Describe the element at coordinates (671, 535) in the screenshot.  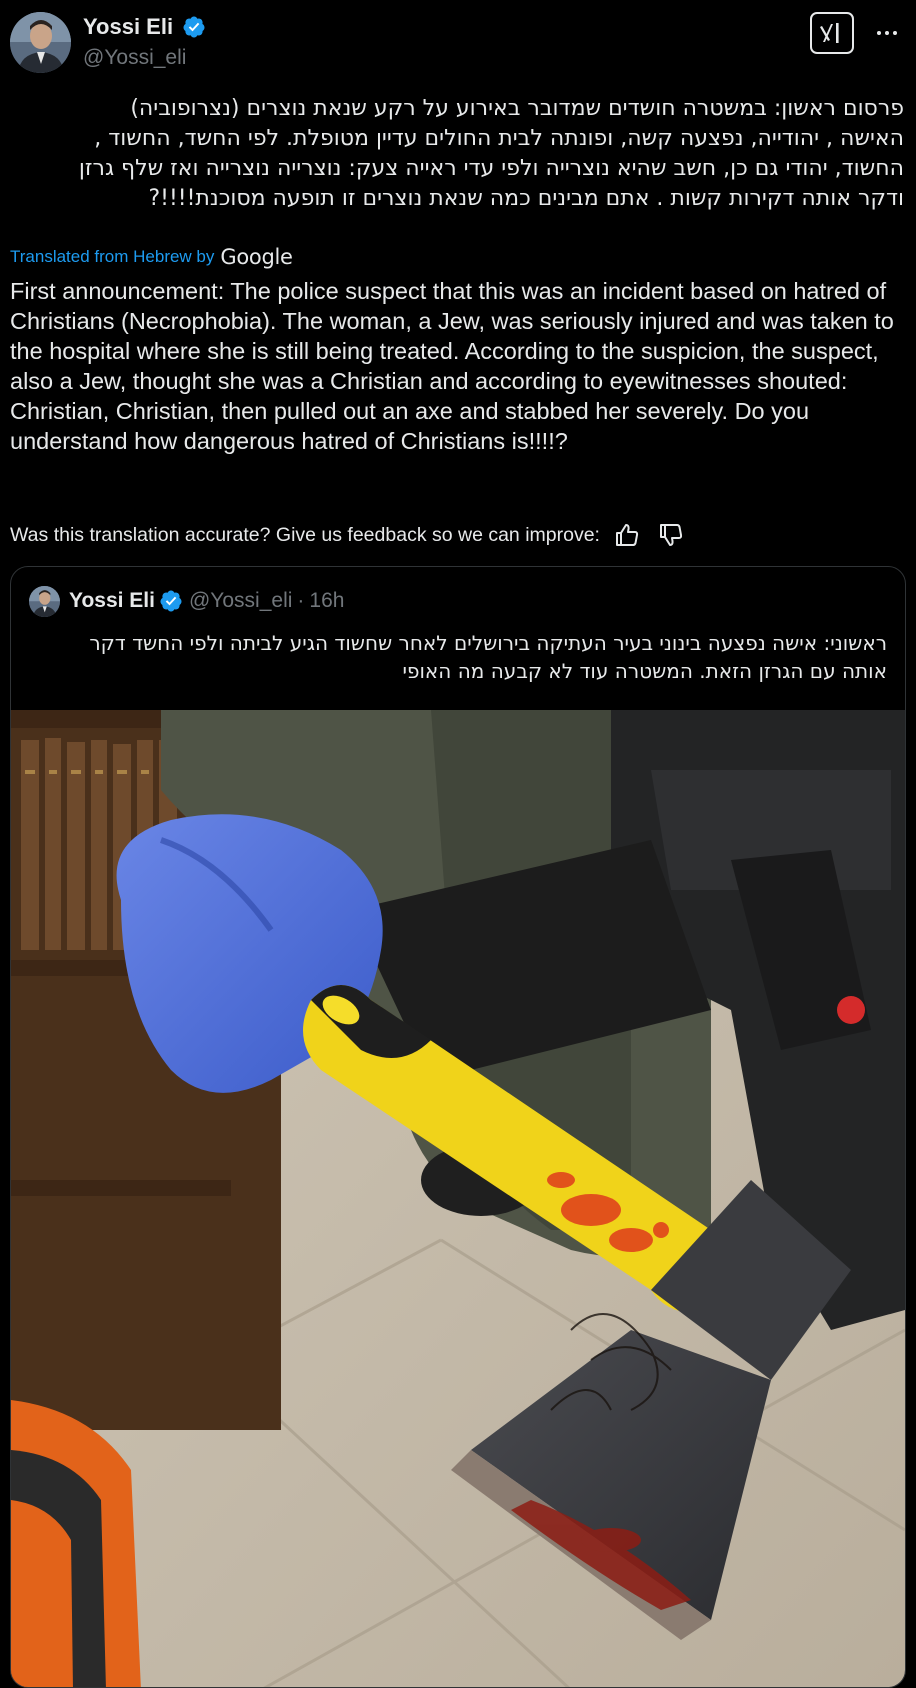
I see `thumbs-down-icon` at that location.